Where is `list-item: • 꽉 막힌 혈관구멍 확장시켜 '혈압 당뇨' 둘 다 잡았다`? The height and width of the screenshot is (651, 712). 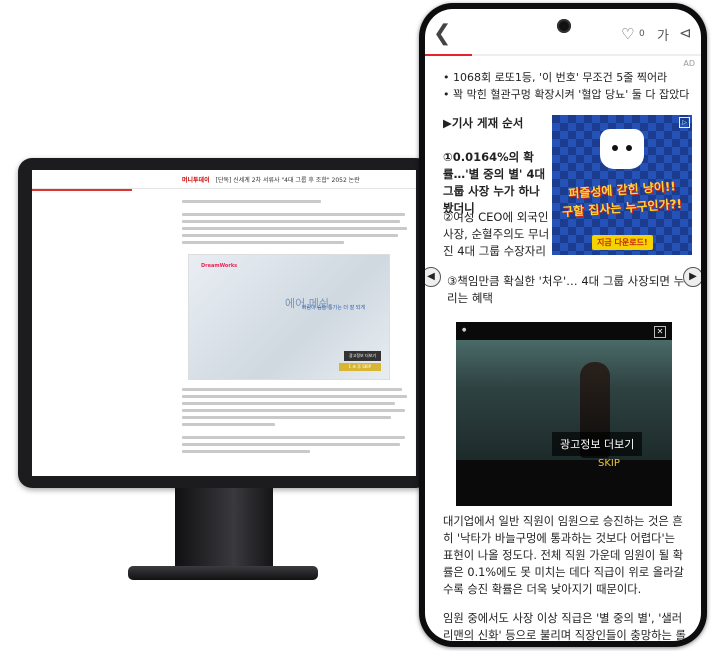
list-item: • 꽉 막힌 혈관구멍 확장시켜 '혈압 당뇨' 둘 다 잡았다 is located at coordinates (566, 94).